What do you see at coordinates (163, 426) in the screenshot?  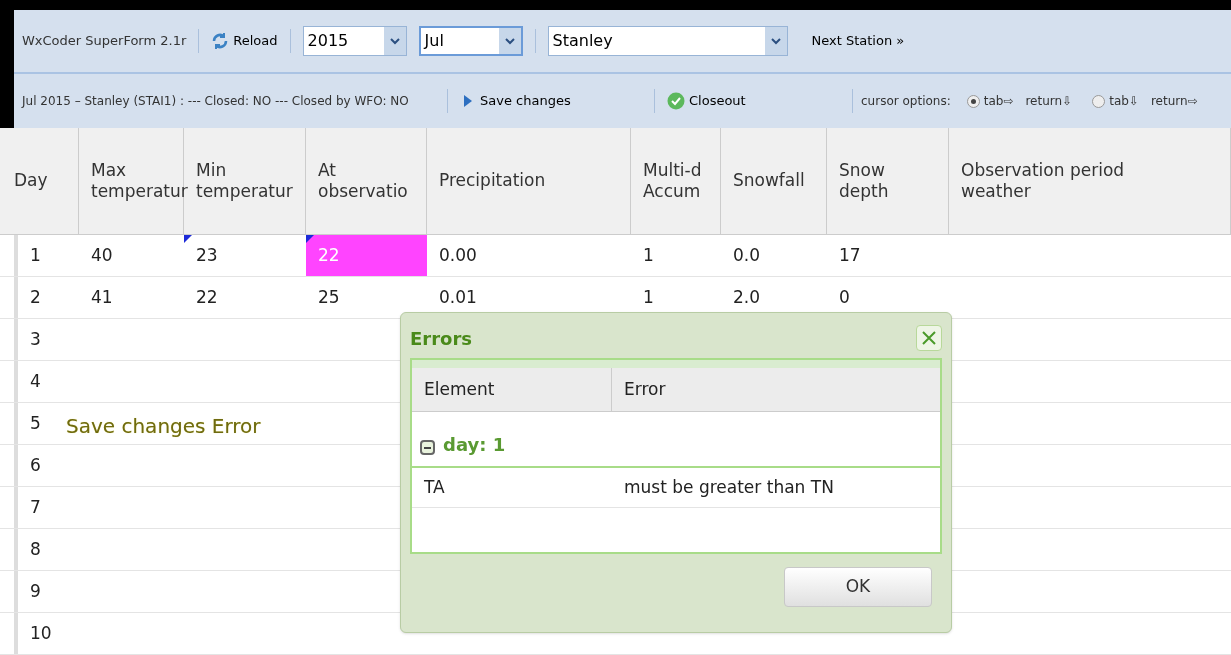 I see `tooltip-title: Save changes Error` at bounding box center [163, 426].